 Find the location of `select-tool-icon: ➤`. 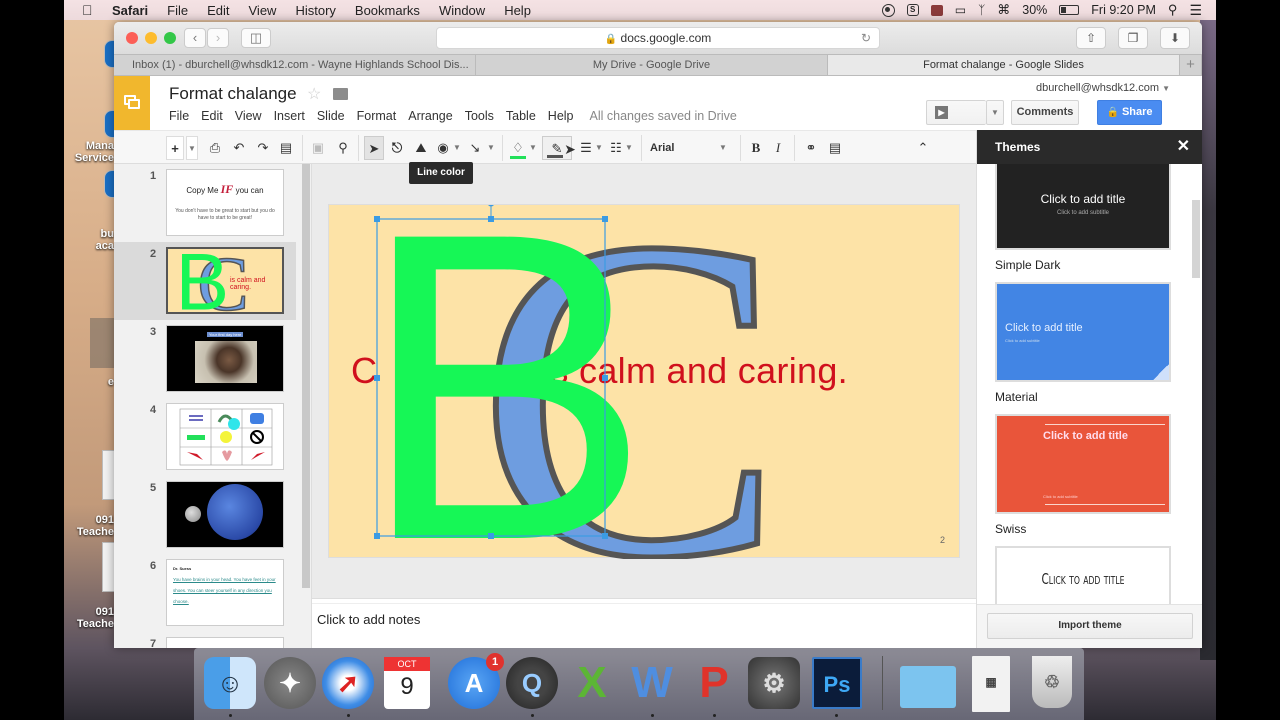

select-tool-icon: ➤ is located at coordinates (374, 148).